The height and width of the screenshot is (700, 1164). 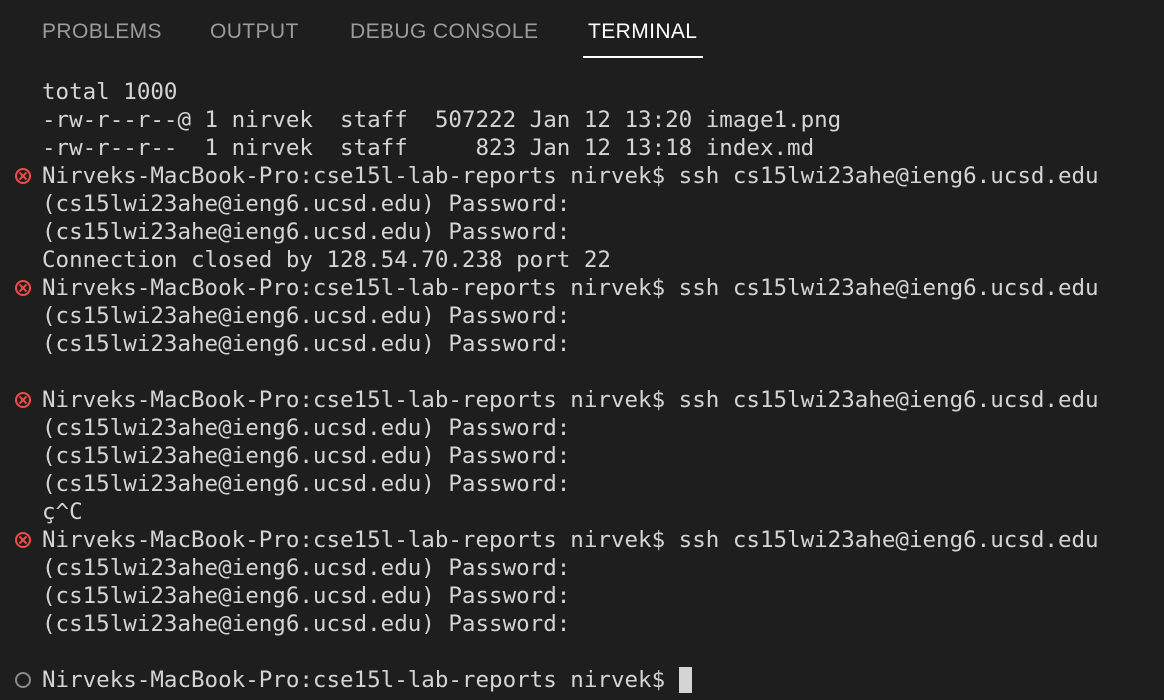 What do you see at coordinates (444, 31) in the screenshot?
I see `tab-debug-console: DEBUG CONSOLE` at bounding box center [444, 31].